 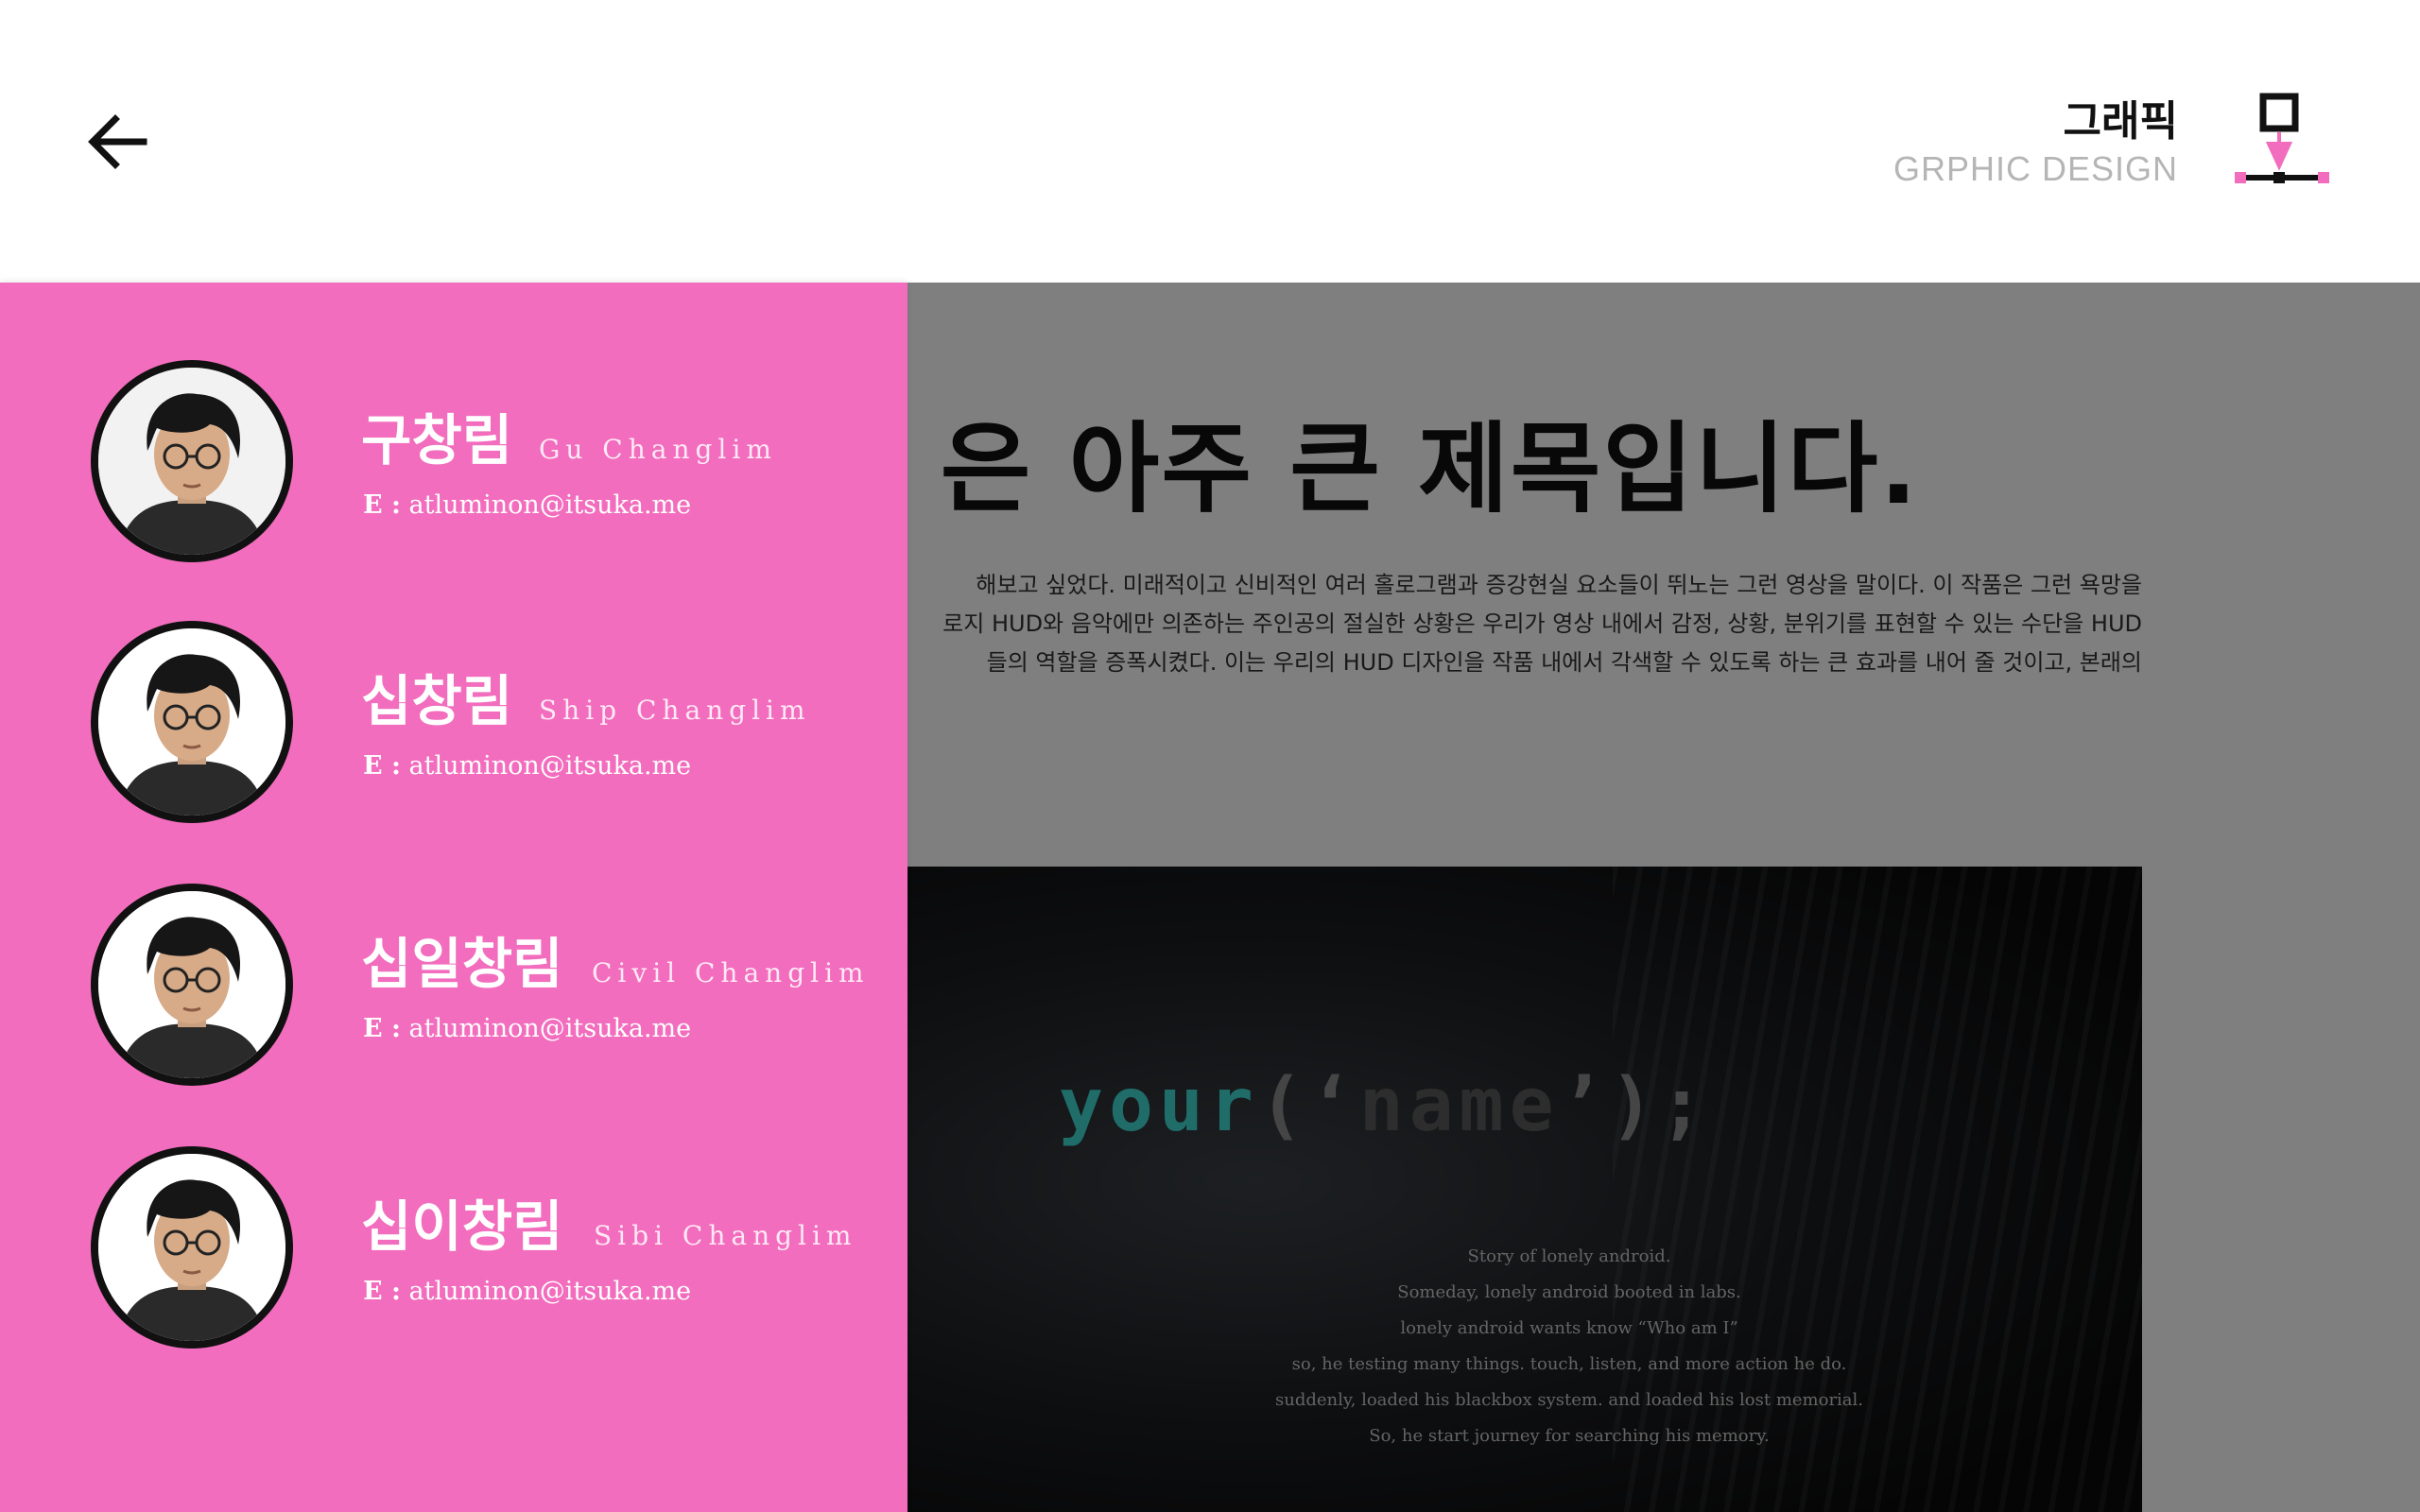 What do you see at coordinates (462, 964) in the screenshot?
I see `profile-name-korean: 십일창림` at bounding box center [462, 964].